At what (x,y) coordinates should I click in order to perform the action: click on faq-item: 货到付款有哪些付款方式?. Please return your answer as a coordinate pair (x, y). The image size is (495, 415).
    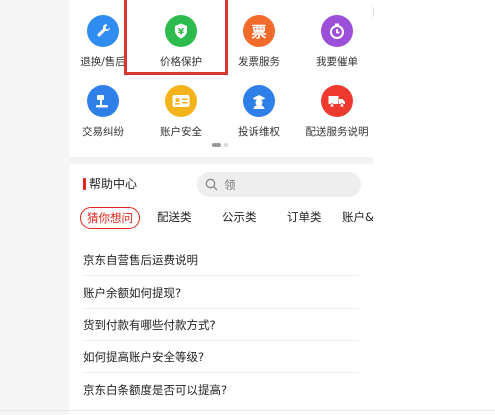
    Looking at the image, I should click on (221, 325).